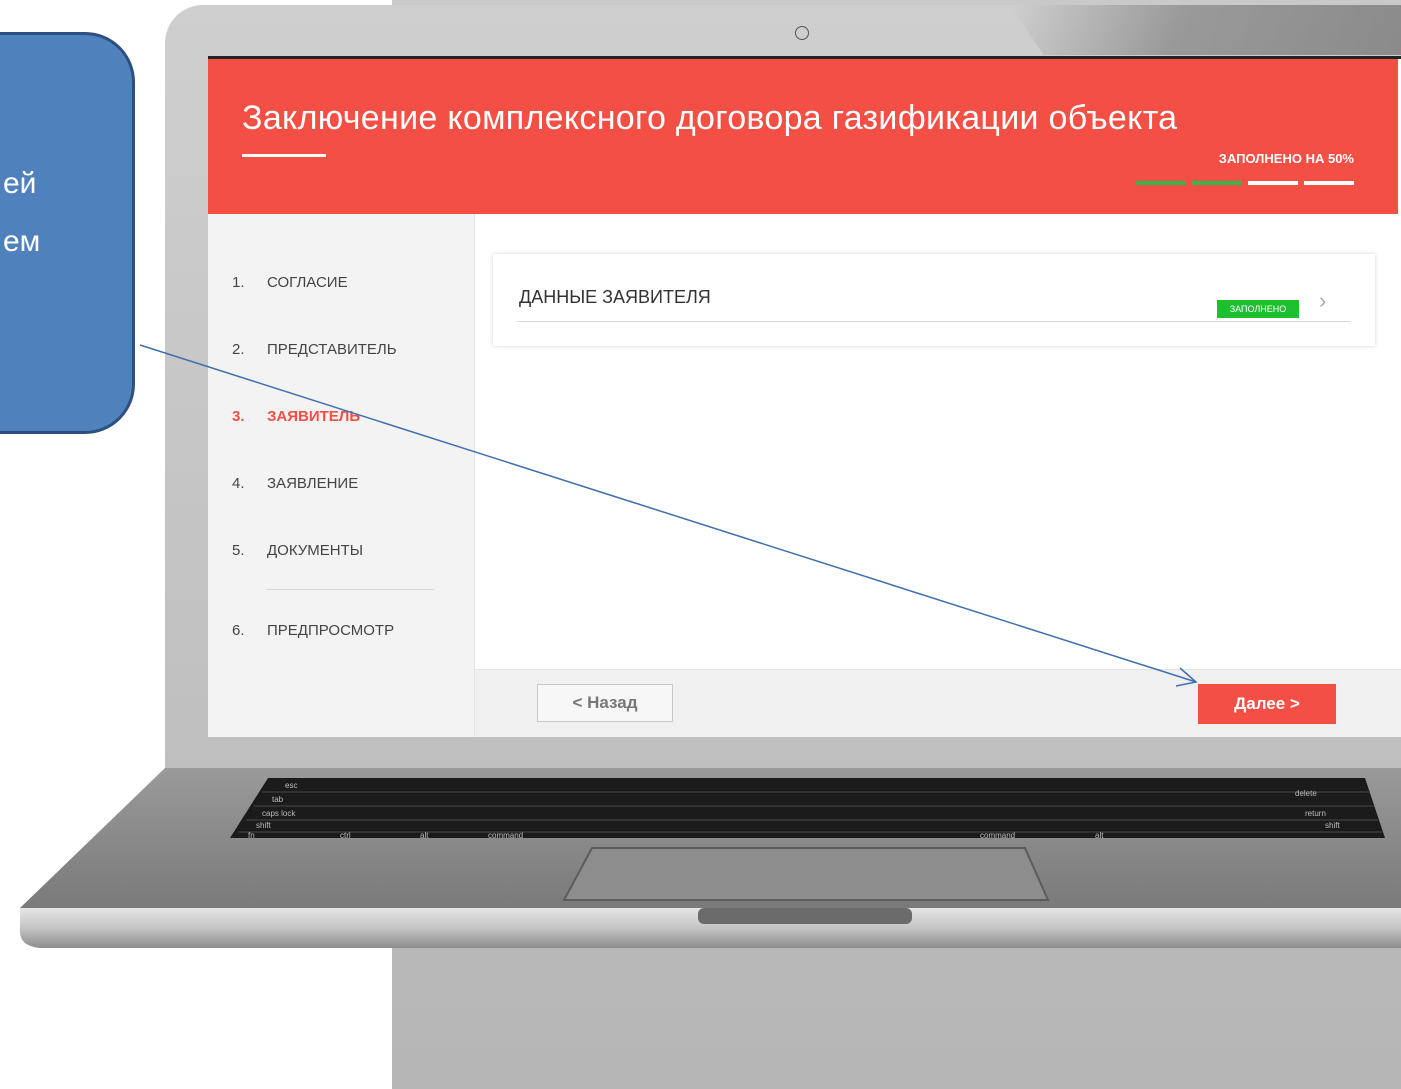 Image resolution: width=1401 pixels, height=1089 pixels. Describe the element at coordinates (296, 416) in the screenshot. I see `step-applicant: 3. ЗАЯВИТЕЛЬ` at that location.